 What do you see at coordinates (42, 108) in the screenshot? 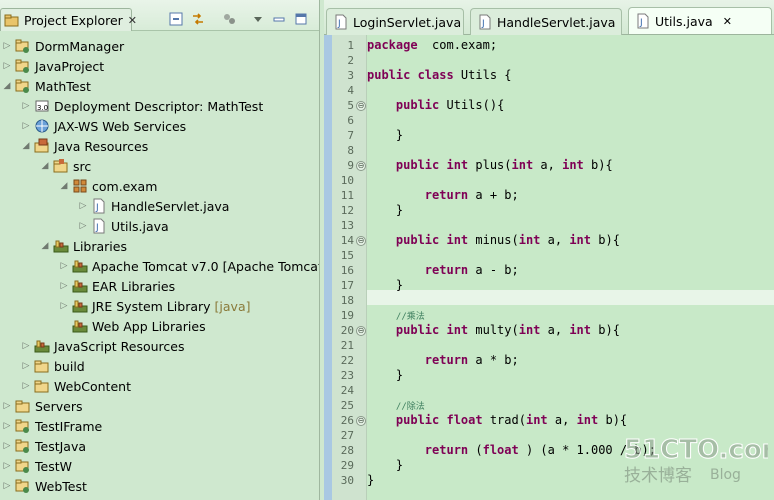
I see `svg-text: 3.0` at bounding box center [42, 108].